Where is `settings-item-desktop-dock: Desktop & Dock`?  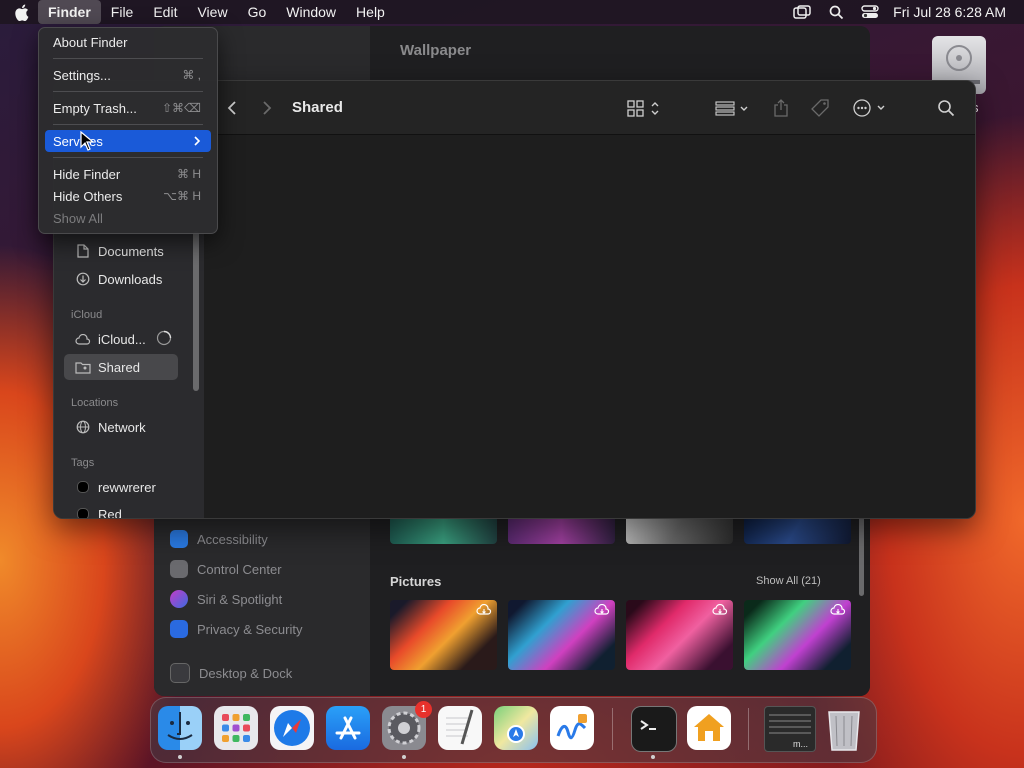 settings-item-desktop-dock: Desktop & Dock is located at coordinates (231, 673).